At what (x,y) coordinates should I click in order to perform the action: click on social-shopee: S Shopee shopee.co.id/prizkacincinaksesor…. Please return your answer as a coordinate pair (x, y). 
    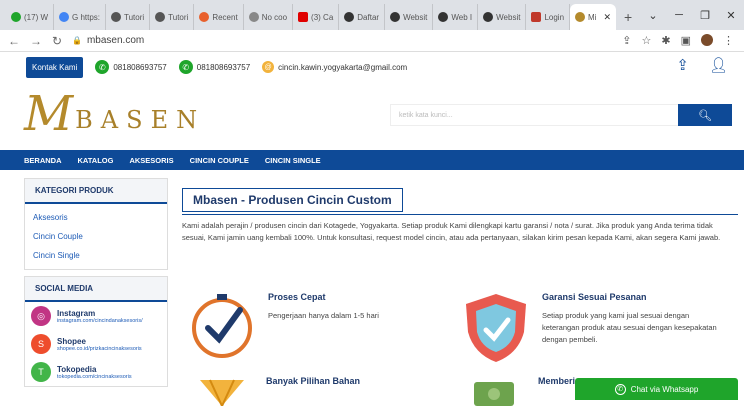
    Looking at the image, I should click on (96, 344).